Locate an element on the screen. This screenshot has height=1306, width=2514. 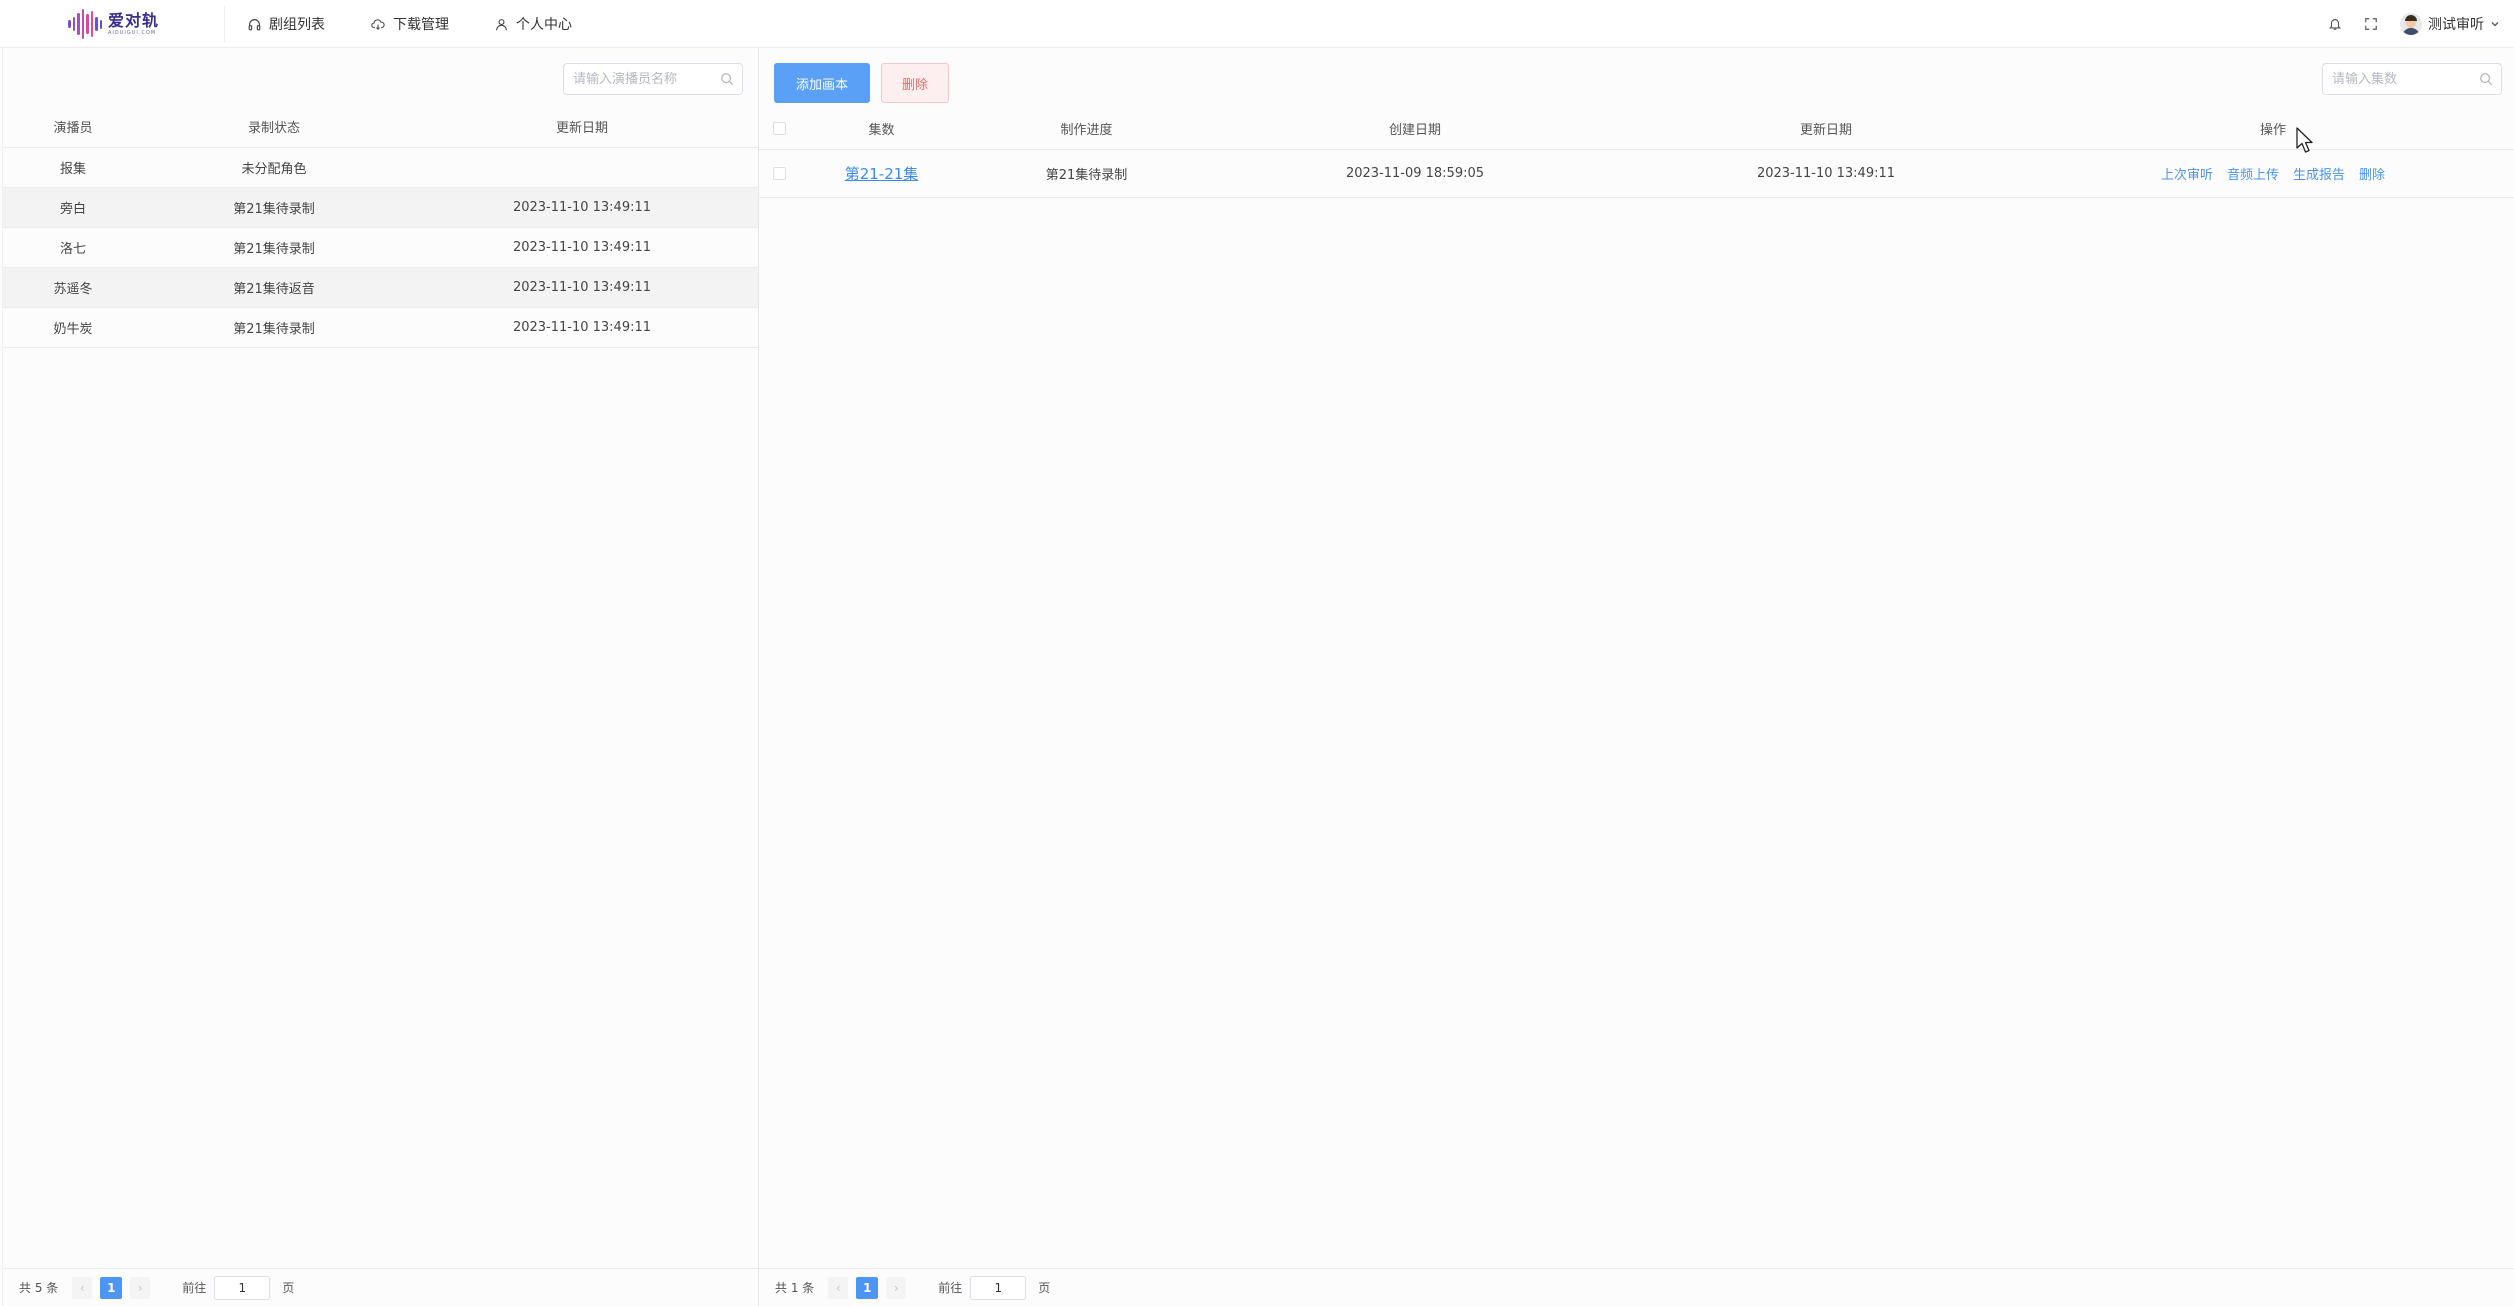
update-date is located at coordinates (582, 167).